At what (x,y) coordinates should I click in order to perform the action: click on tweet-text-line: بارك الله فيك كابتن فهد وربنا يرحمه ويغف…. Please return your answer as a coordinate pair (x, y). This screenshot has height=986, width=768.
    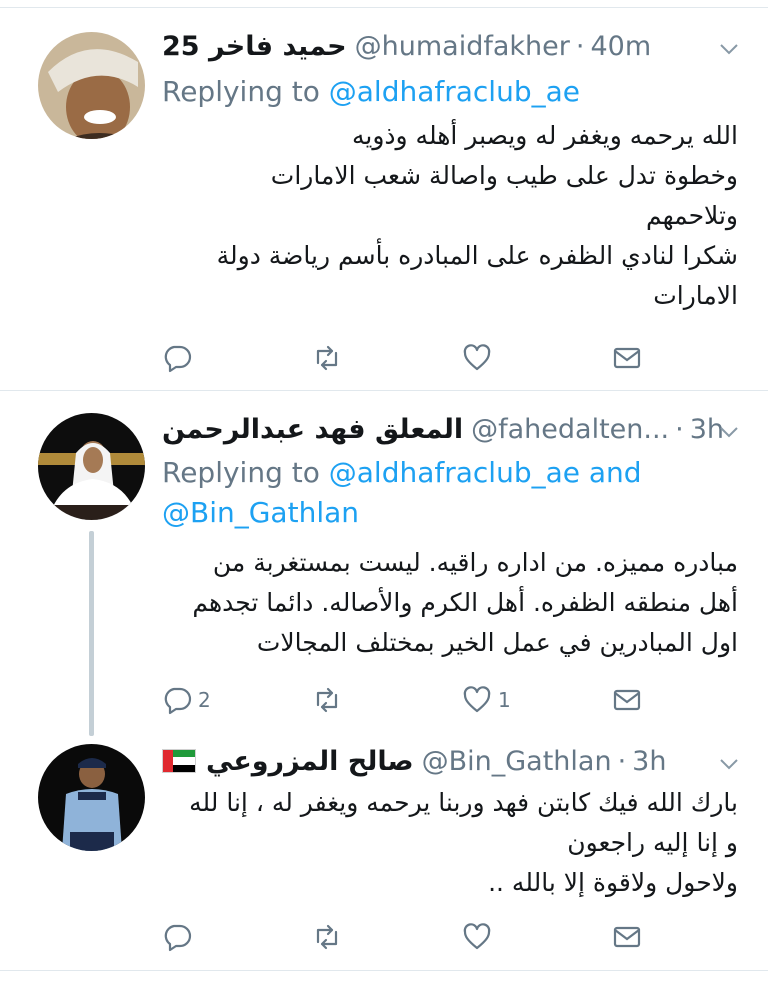
    Looking at the image, I should click on (463, 802).